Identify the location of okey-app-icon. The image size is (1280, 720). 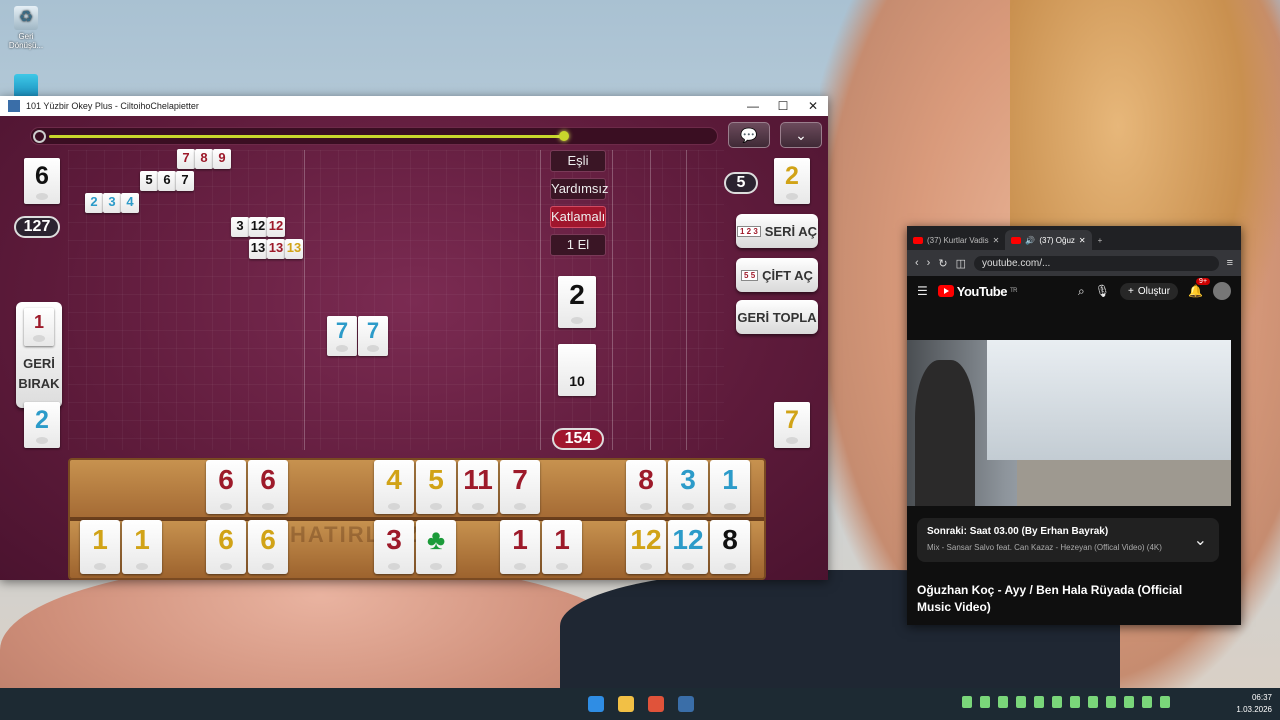
(686, 704).